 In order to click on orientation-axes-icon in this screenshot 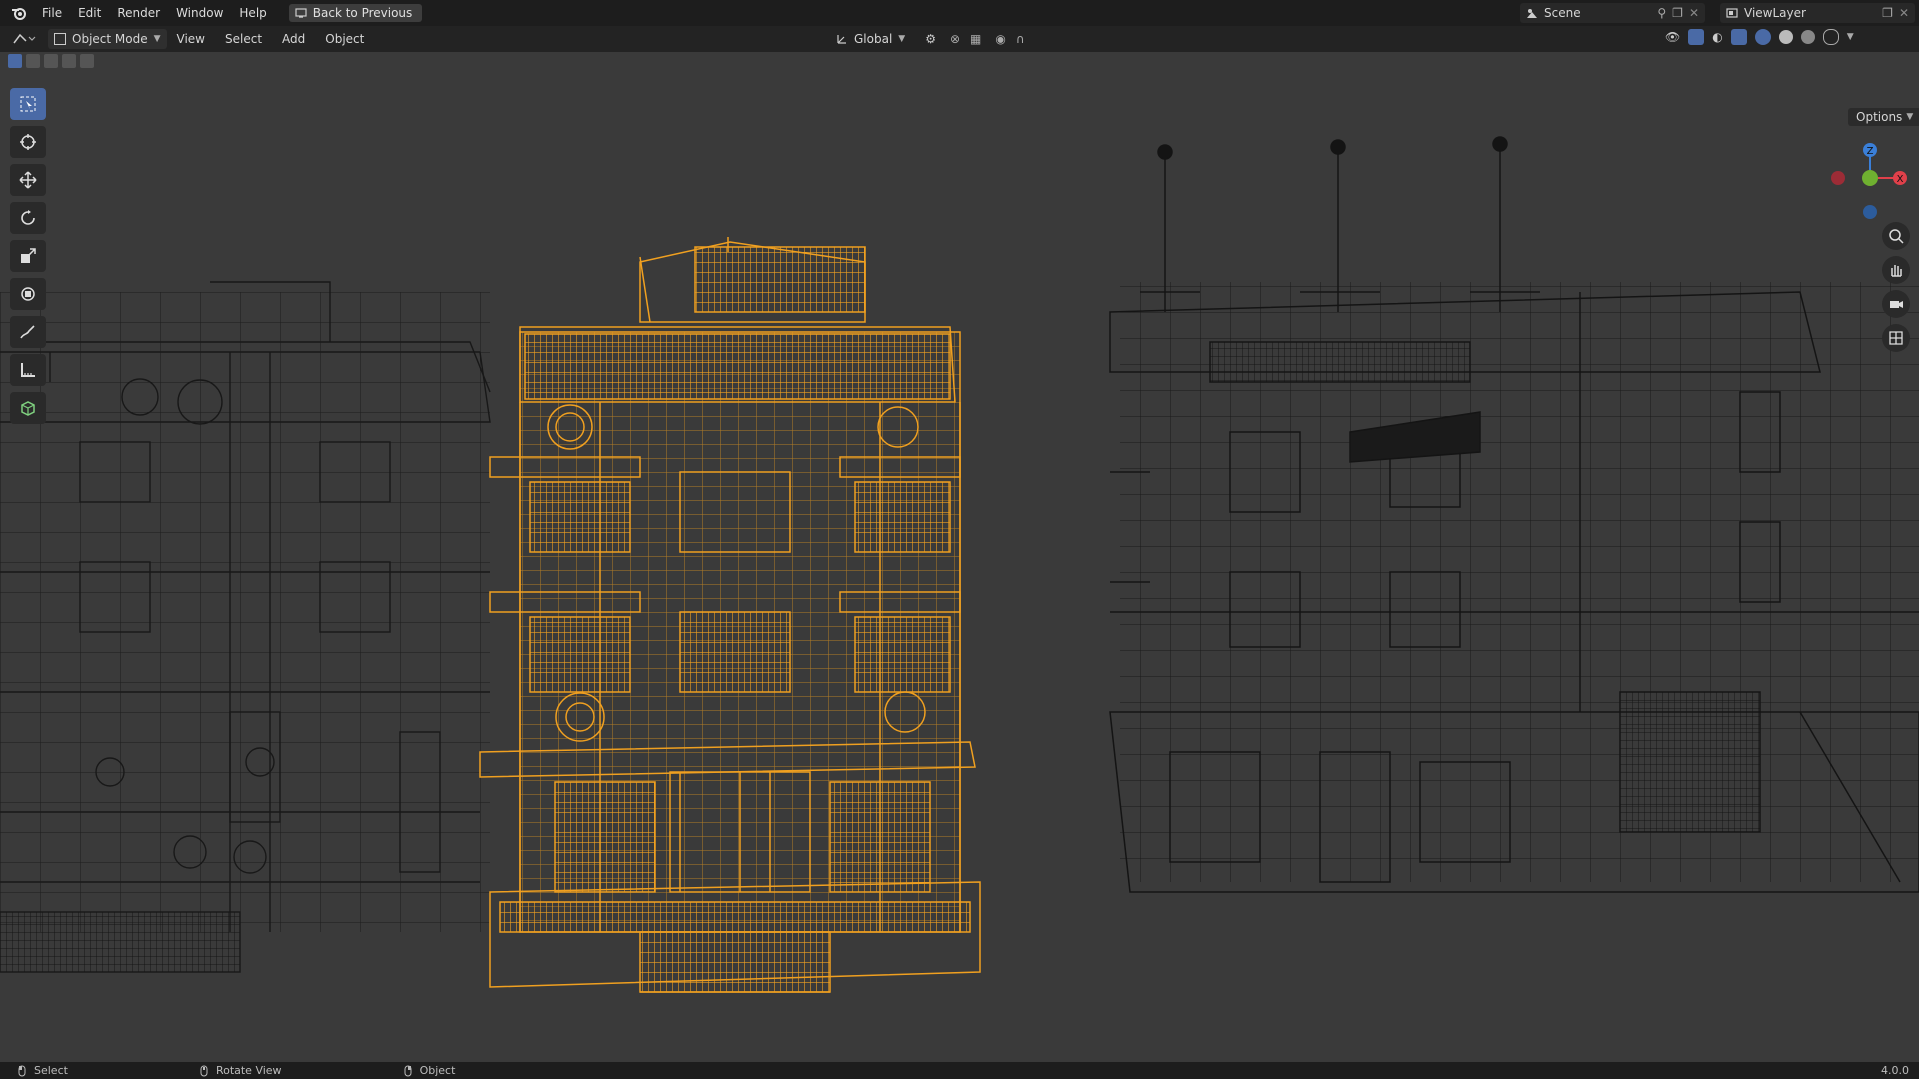, I will do `click(841, 39)`.